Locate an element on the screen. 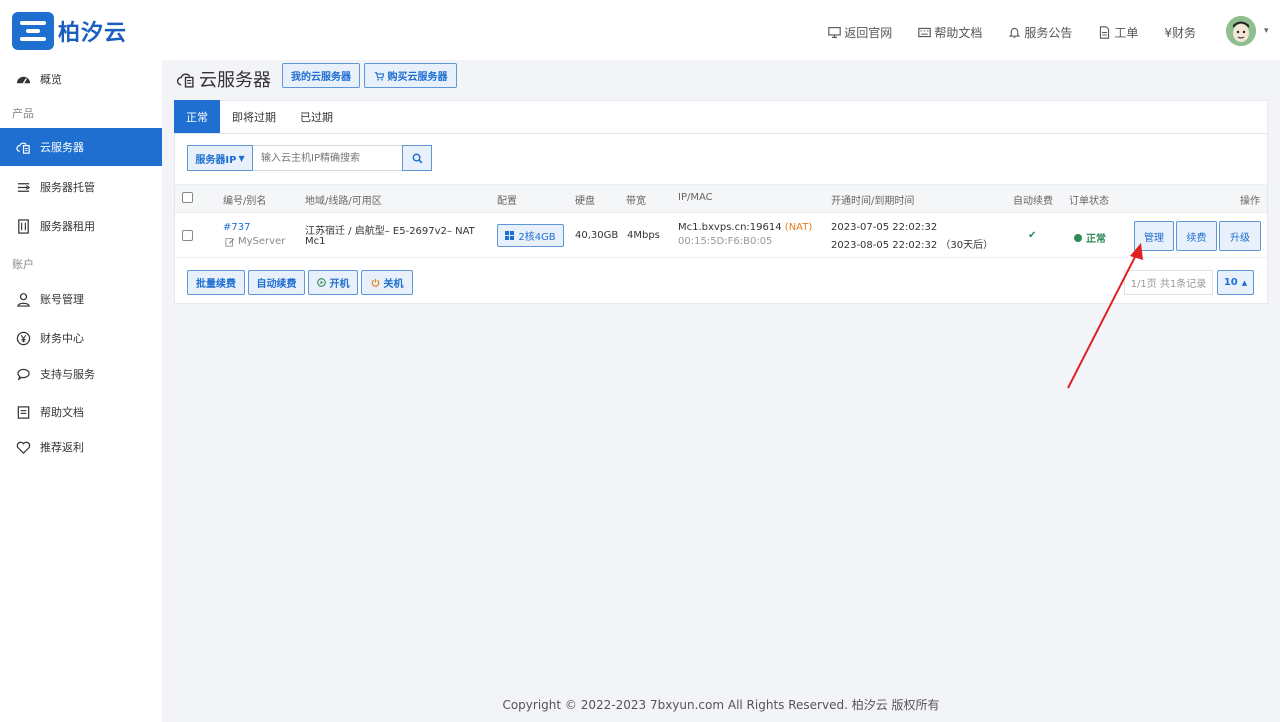 This screenshot has height=722, width=1280. config-badge: 2核4GB is located at coordinates (530, 235).